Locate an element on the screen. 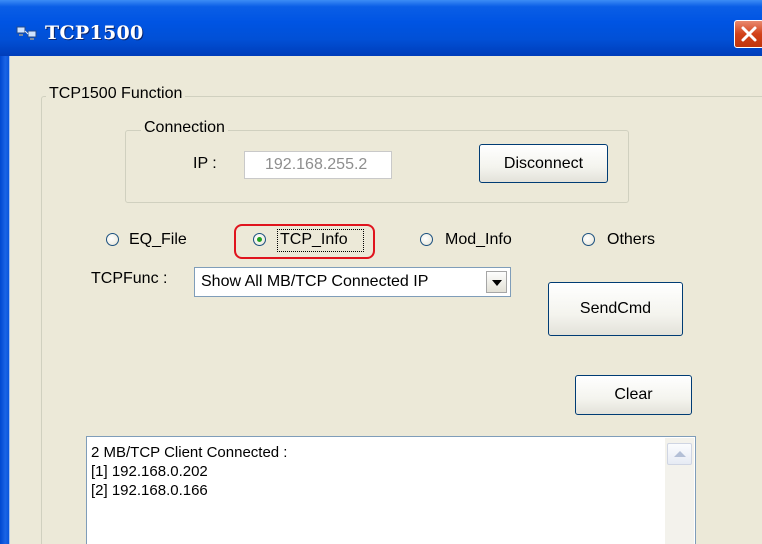 The image size is (762, 544). radio-tcp-info-label: TCP_Info is located at coordinates (314, 240).